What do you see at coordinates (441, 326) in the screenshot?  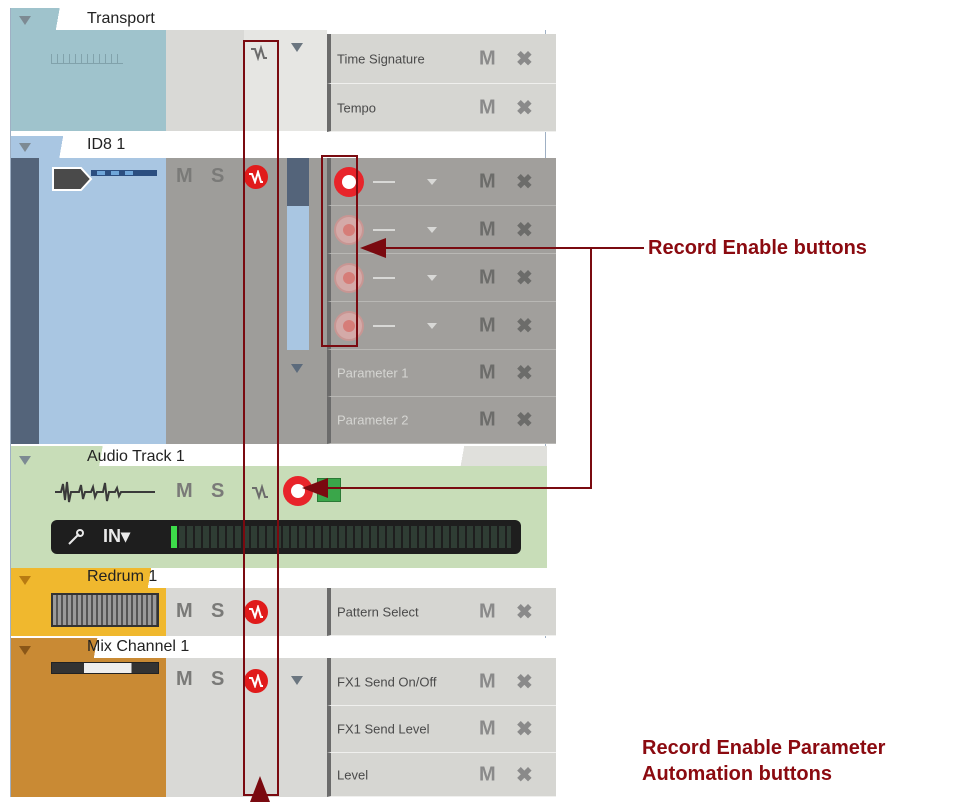 I see `note-lane-4: M ✖` at bounding box center [441, 326].